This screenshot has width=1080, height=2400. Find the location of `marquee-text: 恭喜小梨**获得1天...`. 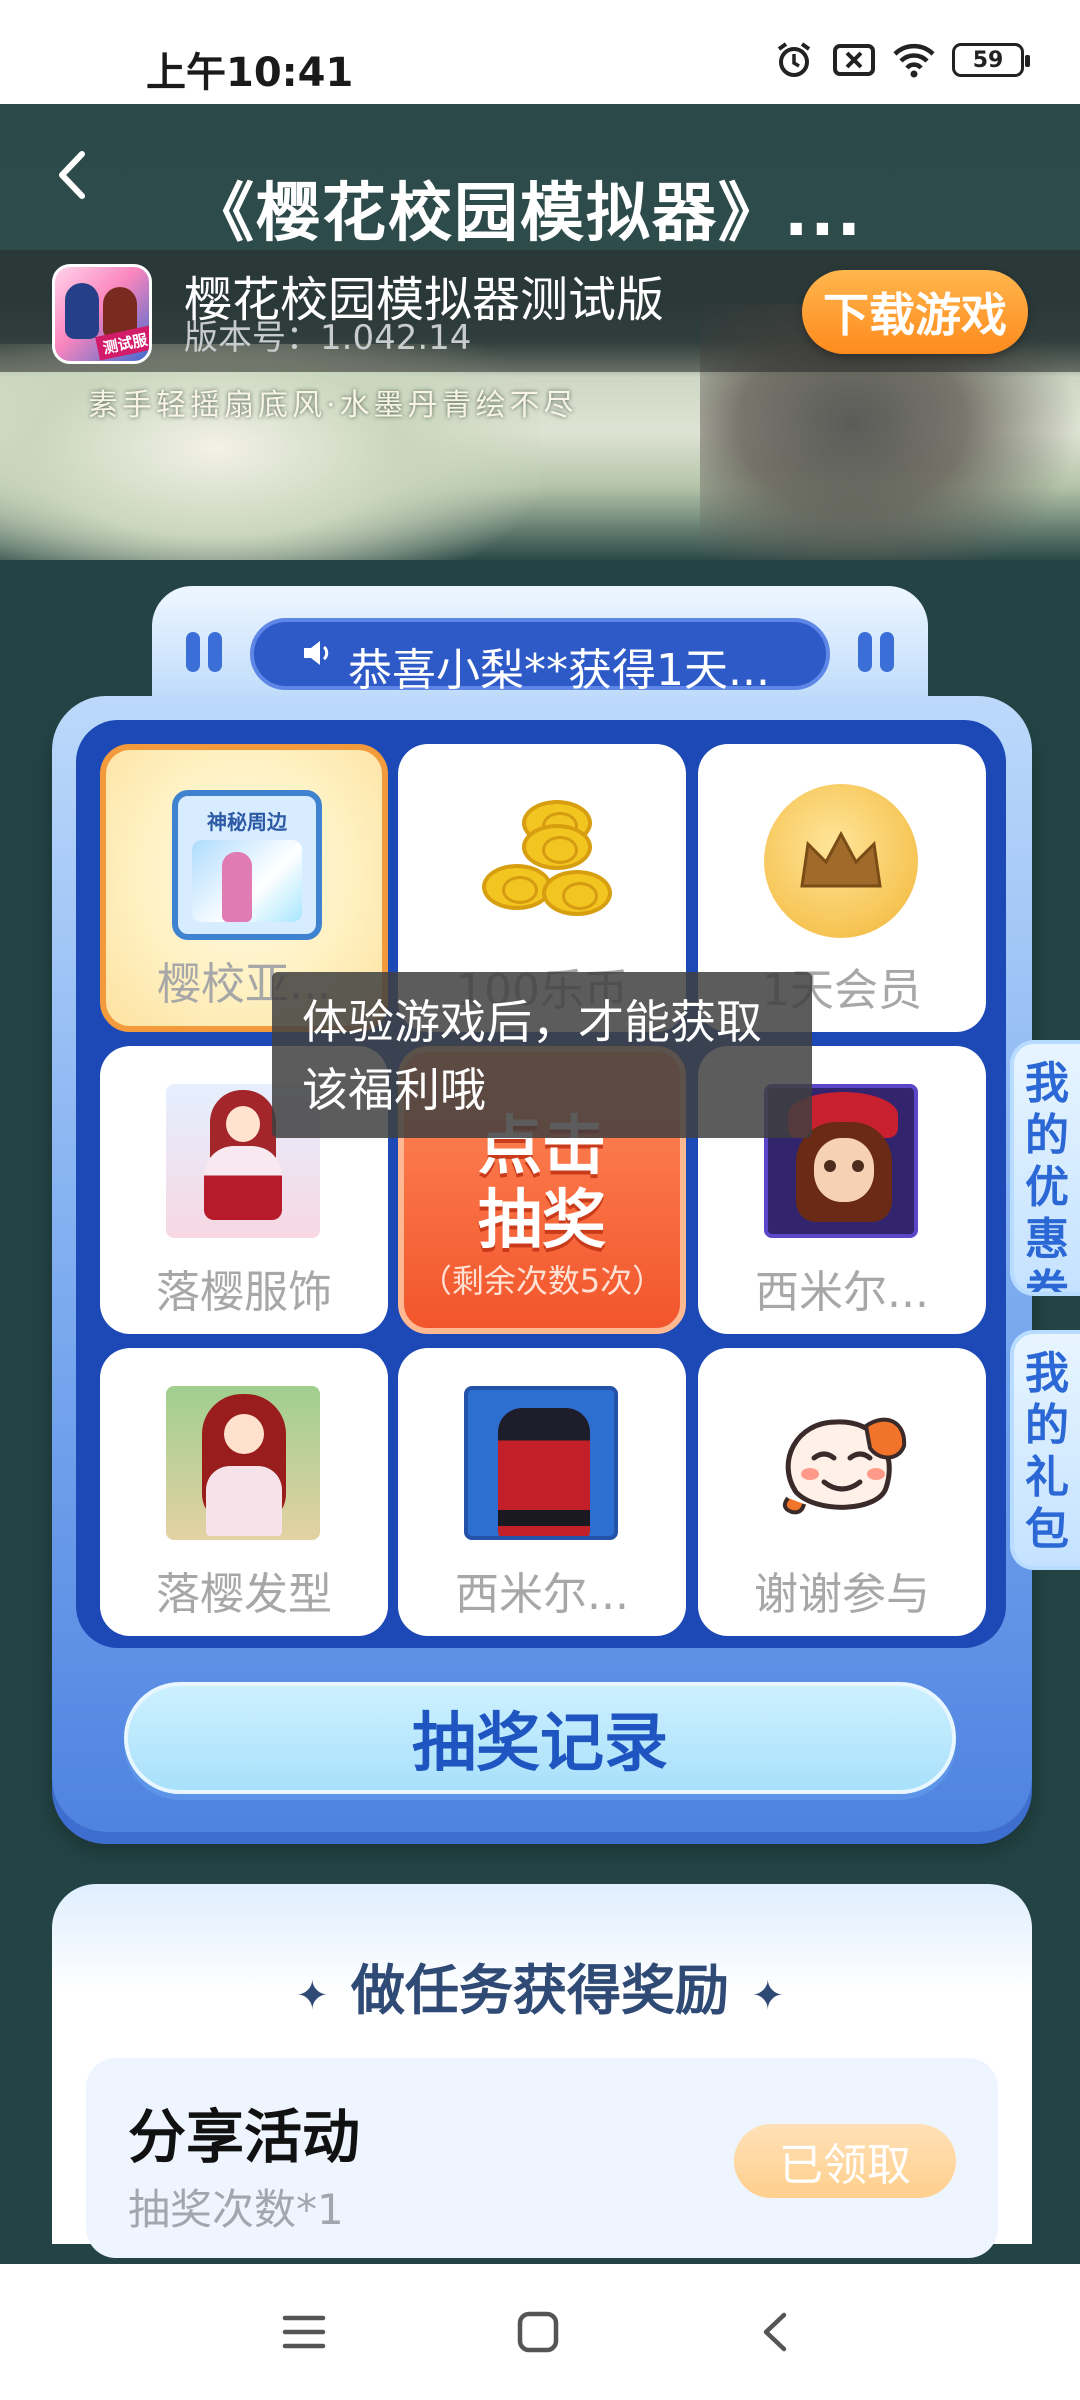

marquee-text: 恭喜小梨**获得1天... is located at coordinates (559, 670).